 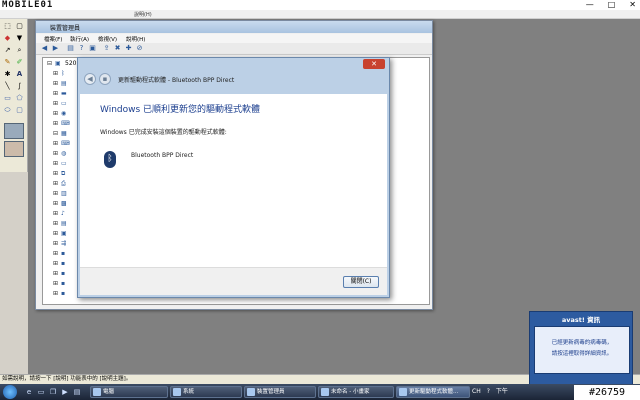 I want to click on quicklaunch-flip-icon: ❐, so click(x=53, y=392).